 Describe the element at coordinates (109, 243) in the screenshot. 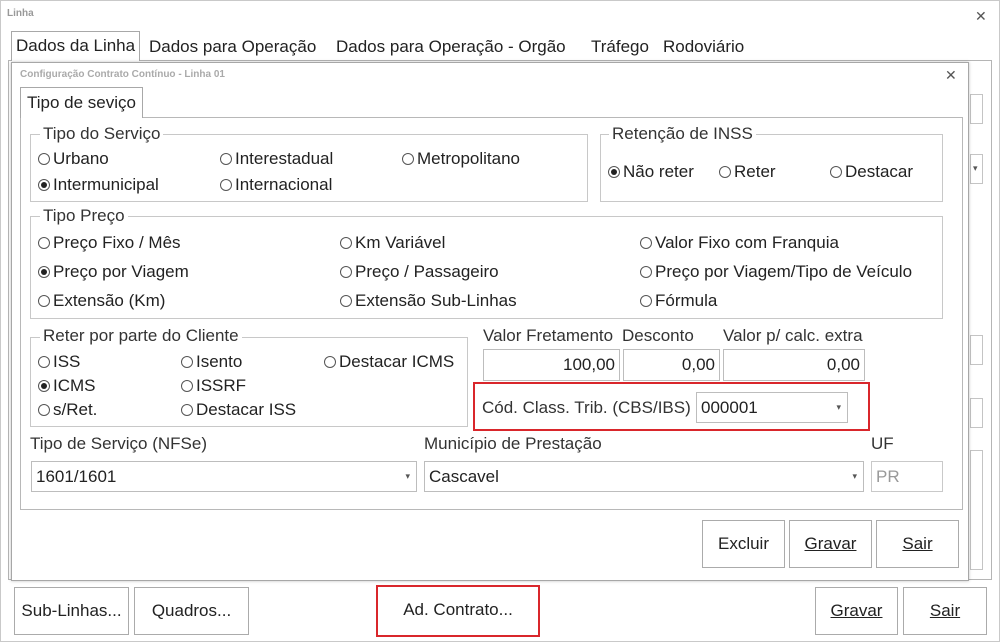

I see `radio-preco-fixo-mes: Preço Fixo / Mês` at that location.